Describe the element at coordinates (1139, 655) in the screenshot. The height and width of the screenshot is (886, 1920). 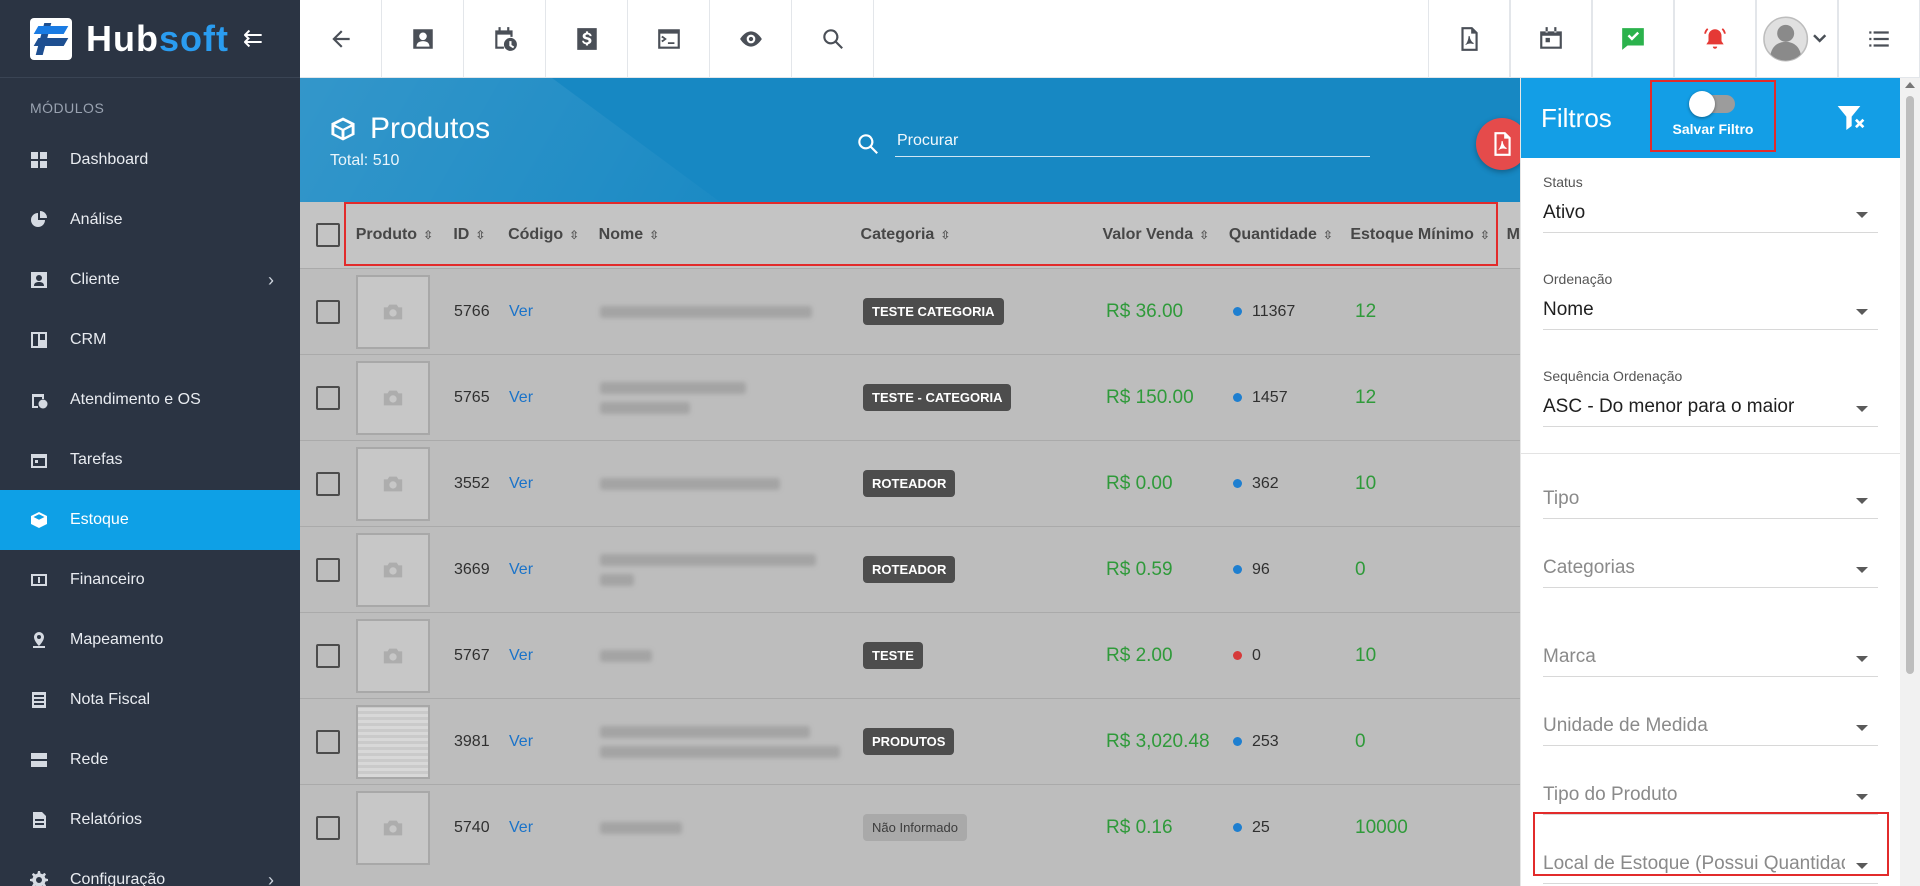
I see `price-value: R$ 2.00` at that location.